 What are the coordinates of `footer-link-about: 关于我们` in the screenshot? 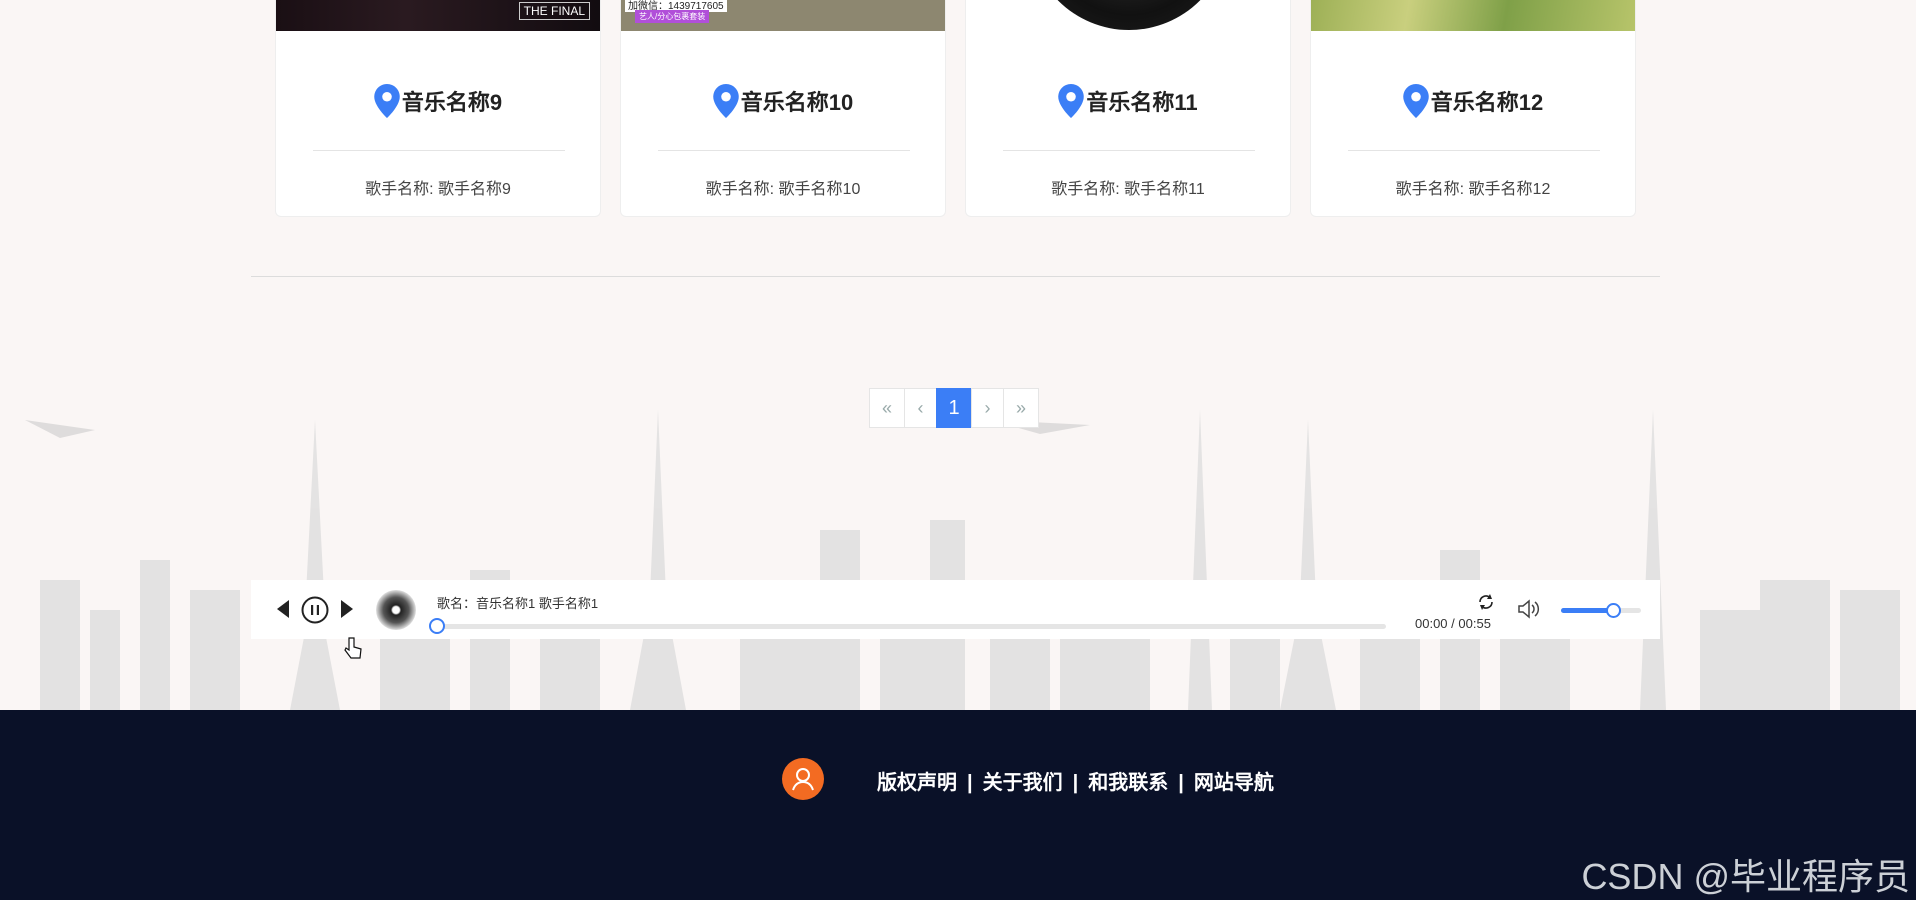 It's located at (1023, 783).